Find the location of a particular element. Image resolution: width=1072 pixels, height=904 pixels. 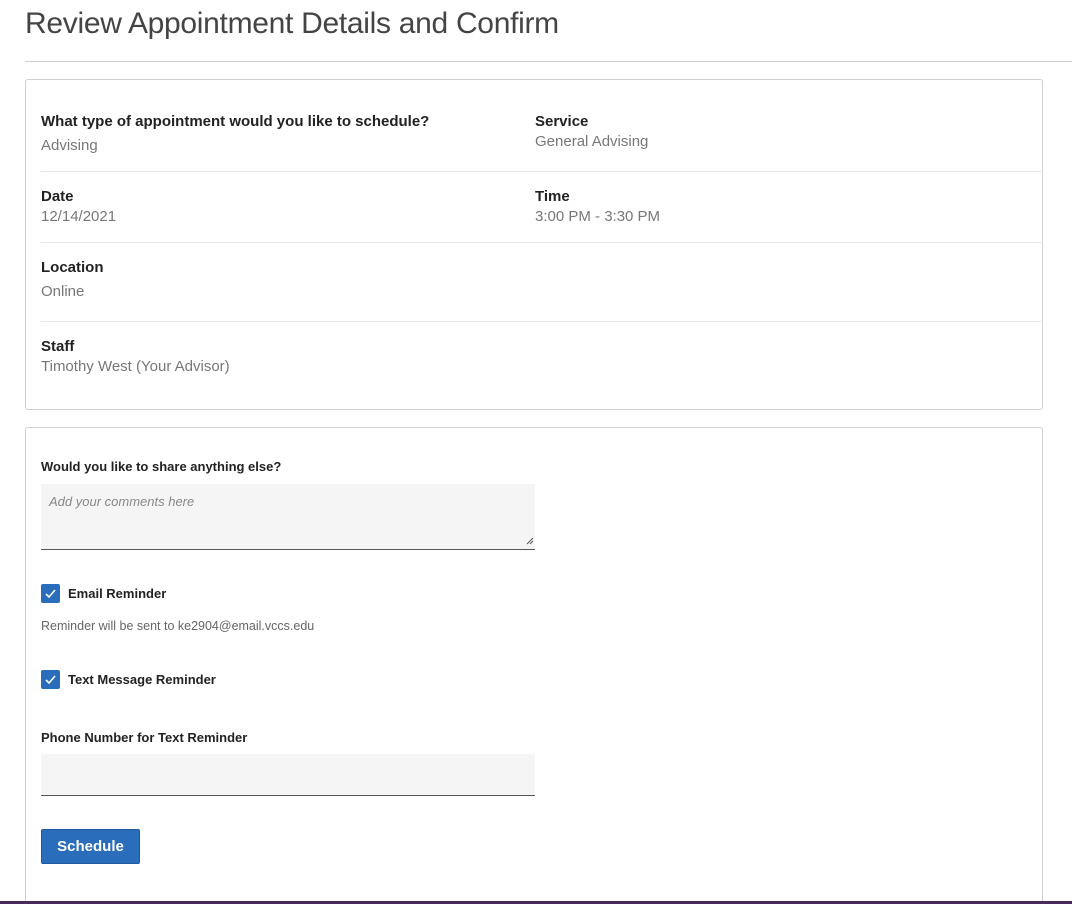

phone-input is located at coordinates (288, 775).